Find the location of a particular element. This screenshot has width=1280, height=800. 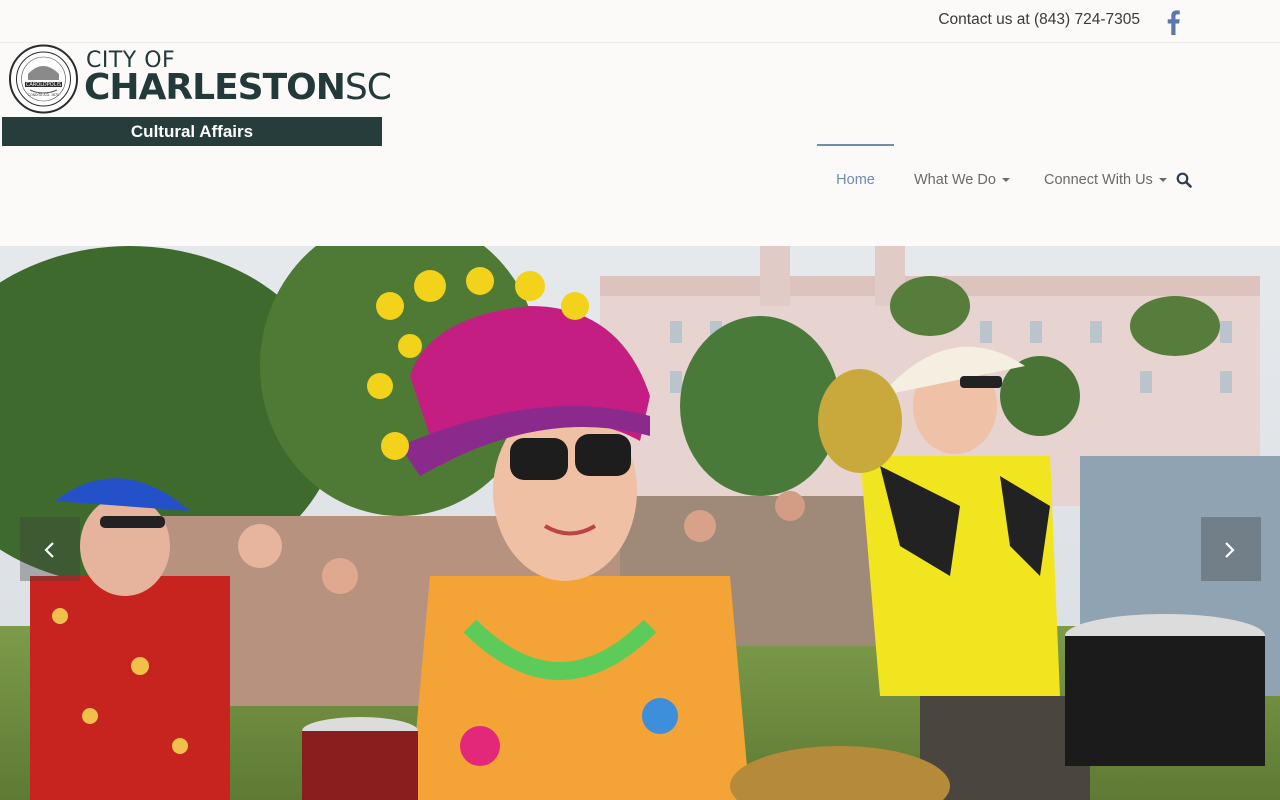

slider-prev-button is located at coordinates (50, 549).